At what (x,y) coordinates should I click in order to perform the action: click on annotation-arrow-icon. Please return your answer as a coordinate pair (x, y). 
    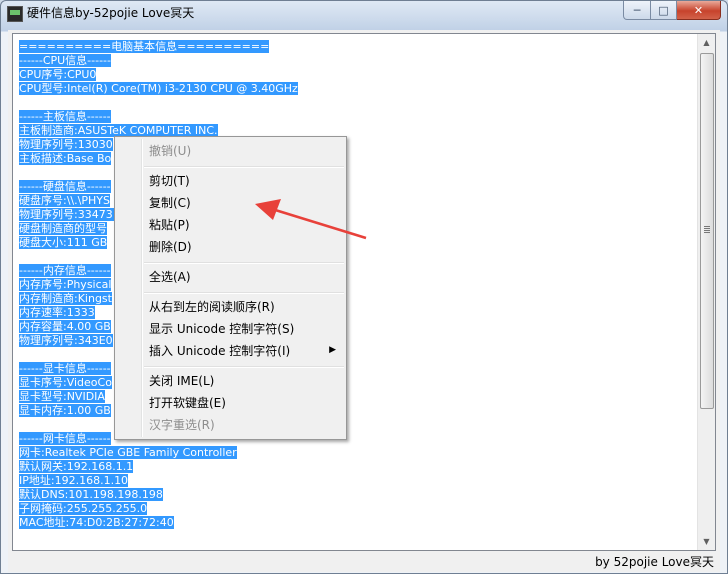
    Looking at the image, I should click on (311, 219).